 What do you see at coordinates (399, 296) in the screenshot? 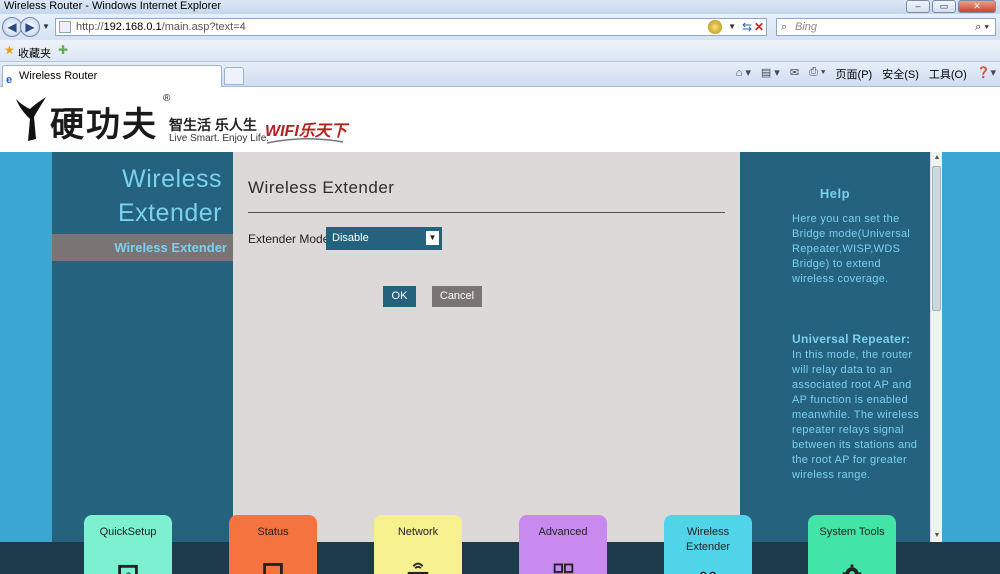
I see `ok-button: OK` at bounding box center [399, 296].